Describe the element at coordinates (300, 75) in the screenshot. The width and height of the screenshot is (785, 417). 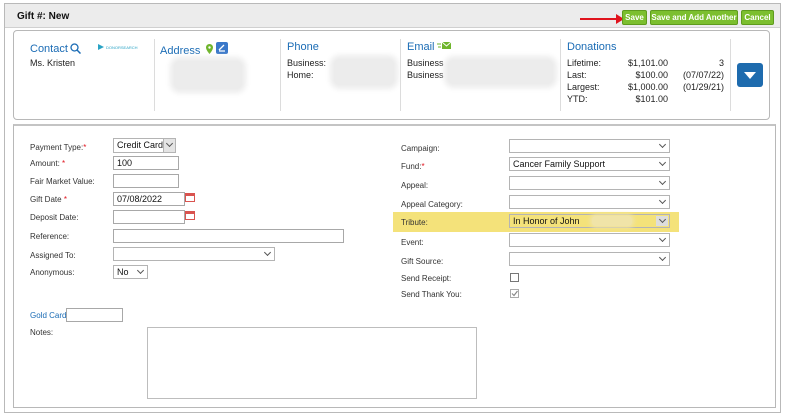
I see `phone-home-label: Home:` at that location.